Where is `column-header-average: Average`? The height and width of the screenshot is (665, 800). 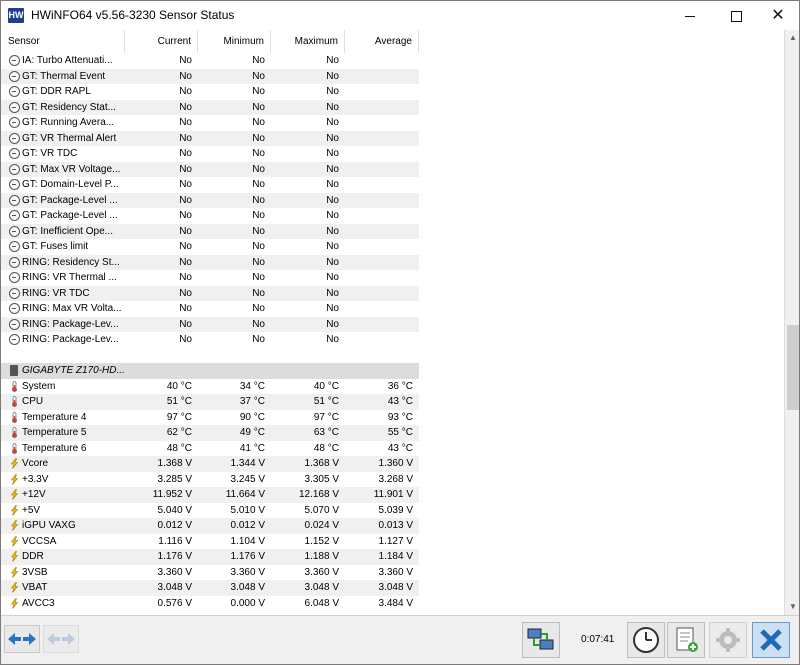 column-header-average: Average is located at coordinates (382, 41).